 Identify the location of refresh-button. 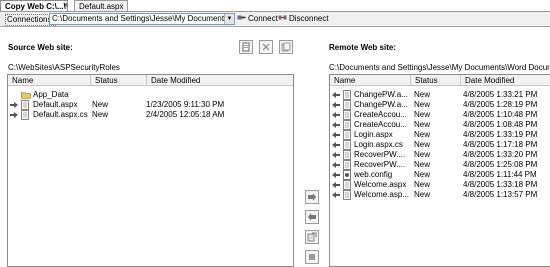
(286, 47).